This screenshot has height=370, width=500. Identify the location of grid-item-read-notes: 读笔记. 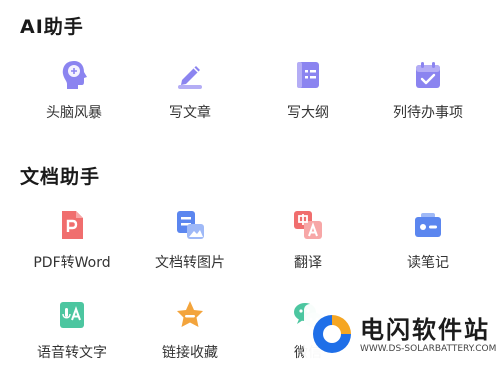
(428, 240).